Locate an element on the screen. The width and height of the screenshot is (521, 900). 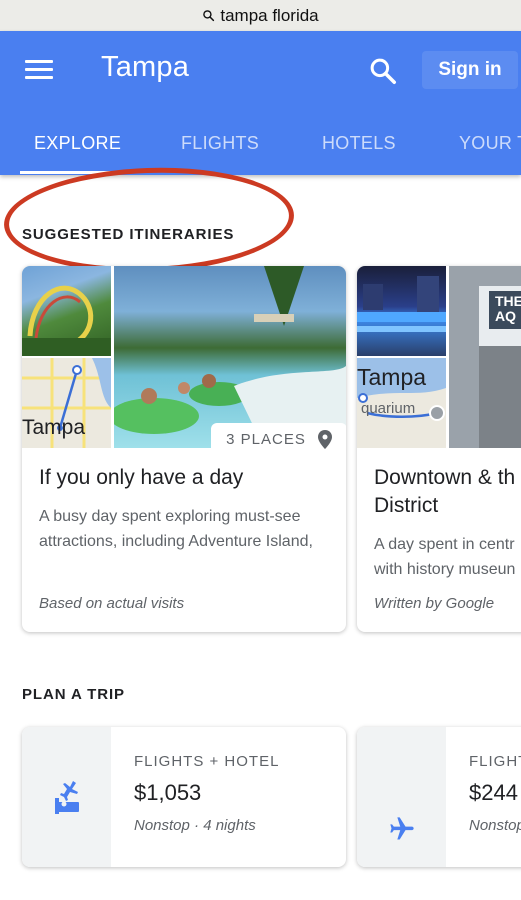
location-pin-icon is located at coordinates (324, 439).